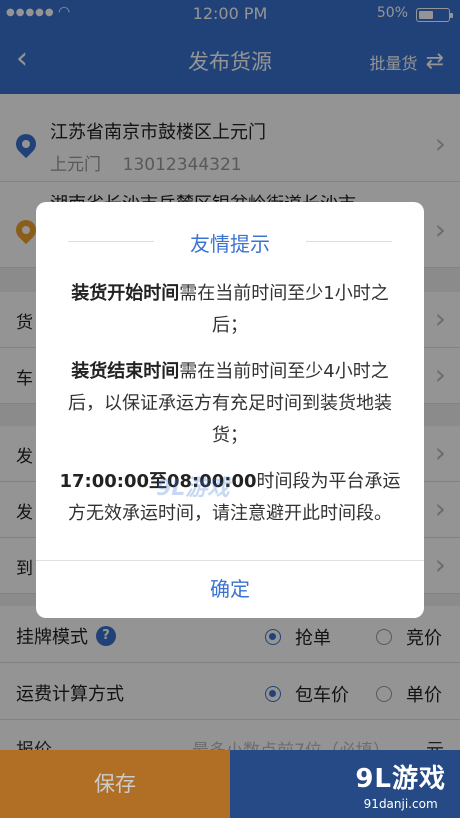 This screenshot has width=460, height=818. I want to click on watermark-url: 91danji.com, so click(400, 804).